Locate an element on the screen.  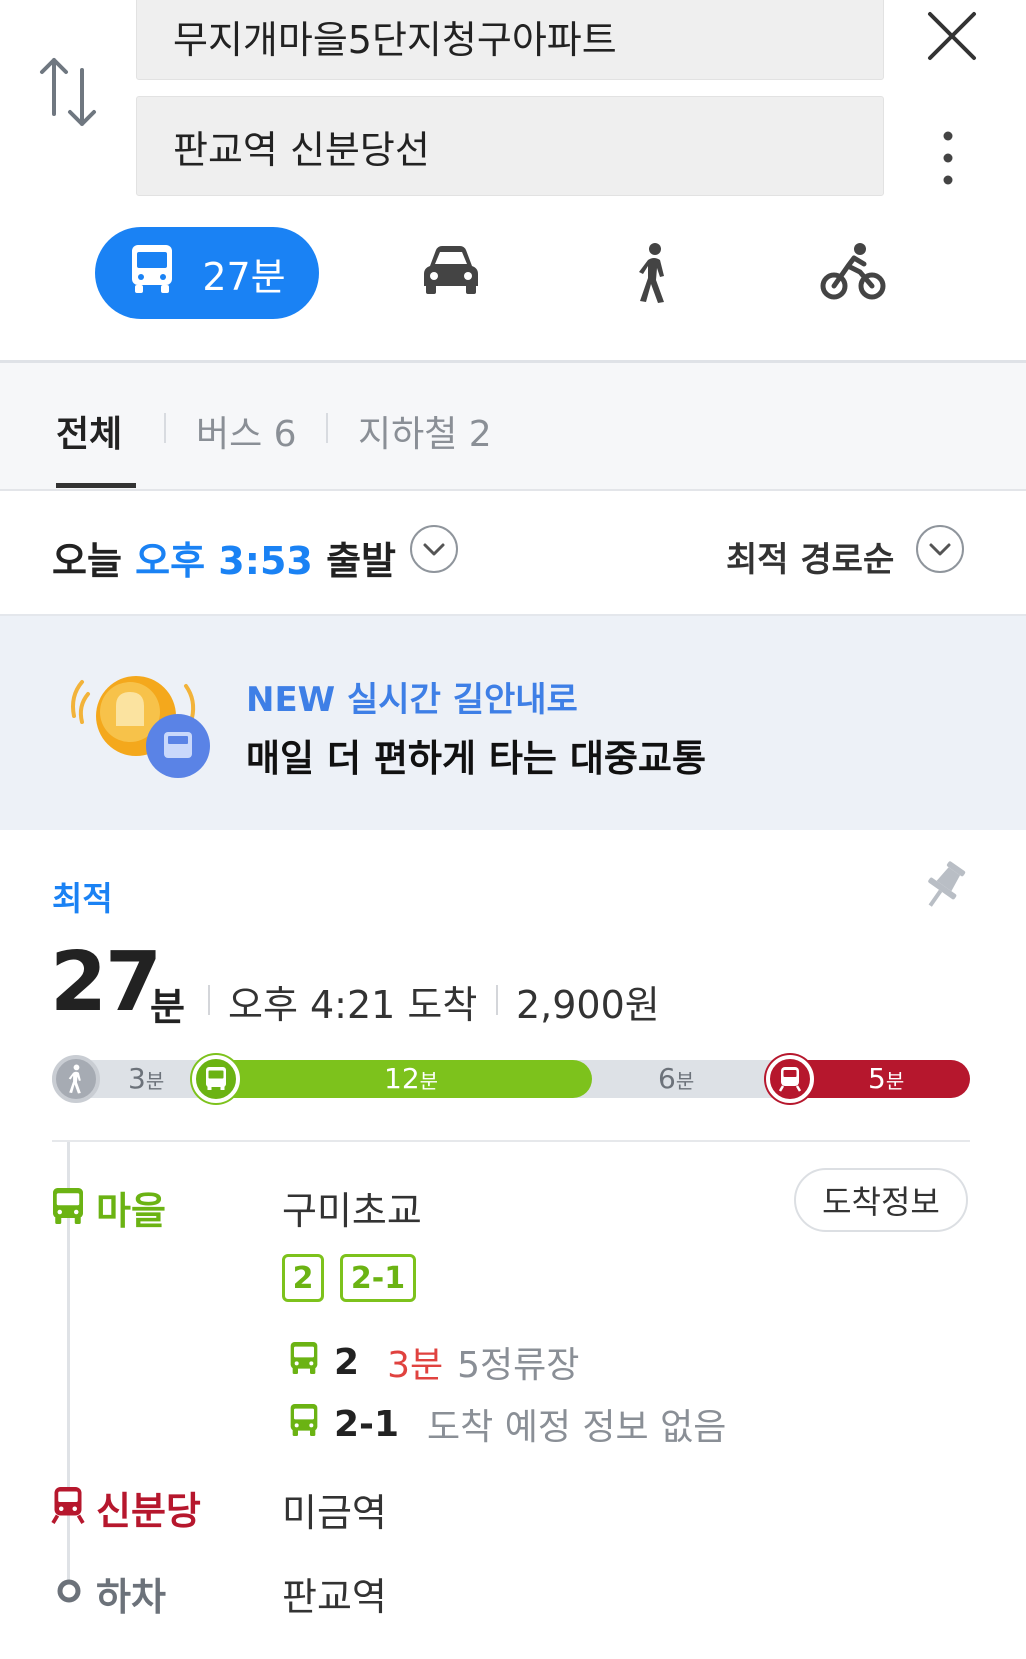
bus-number: 2 is located at coordinates (347, 1362).